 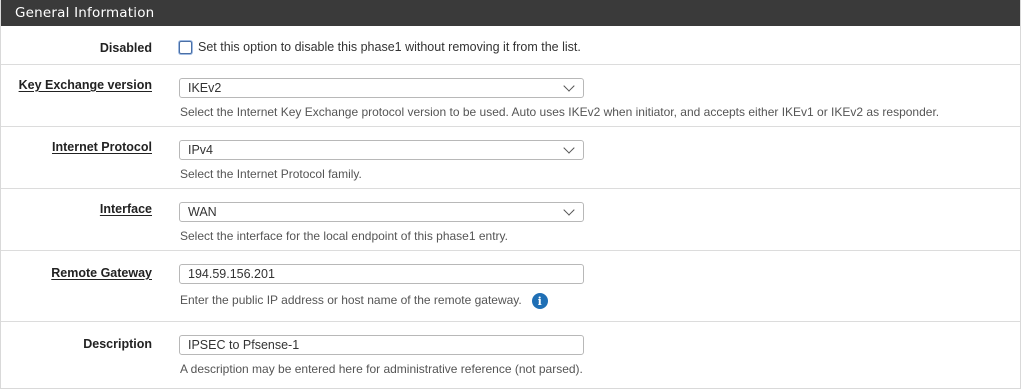 I want to click on key-exchange-select: IKEv2, so click(x=381, y=88).